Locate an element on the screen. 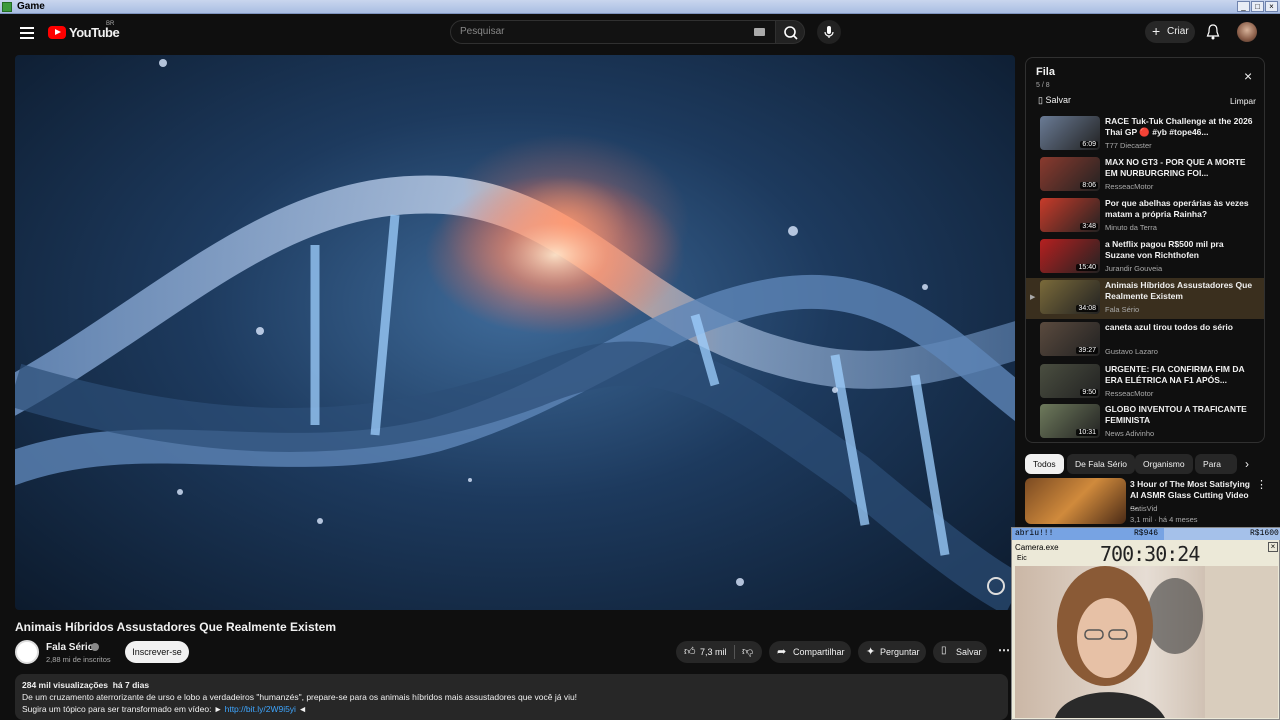 The height and width of the screenshot is (720, 1280). account-avatar is located at coordinates (1247, 32).